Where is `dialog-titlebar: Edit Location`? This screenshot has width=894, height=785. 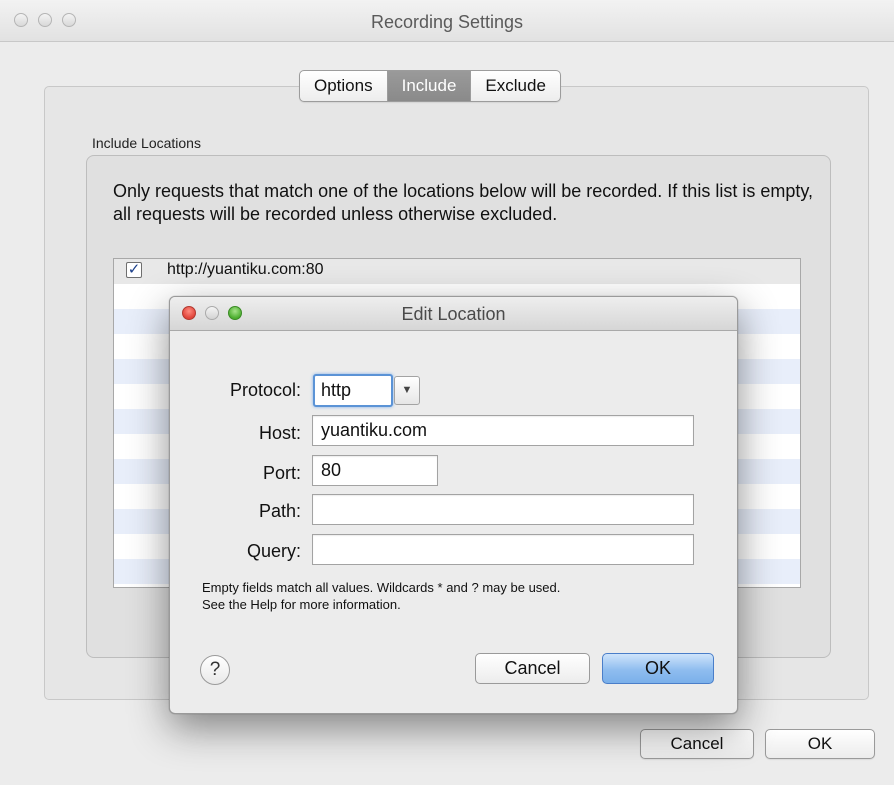 dialog-titlebar: Edit Location is located at coordinates (453, 314).